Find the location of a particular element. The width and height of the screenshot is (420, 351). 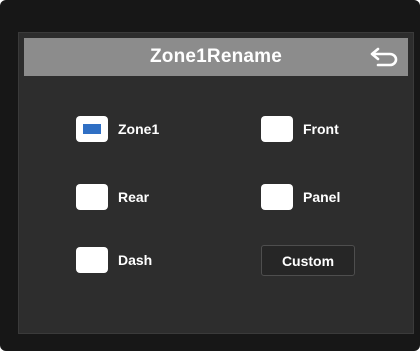

option-label-front: Front is located at coordinates (321, 129).